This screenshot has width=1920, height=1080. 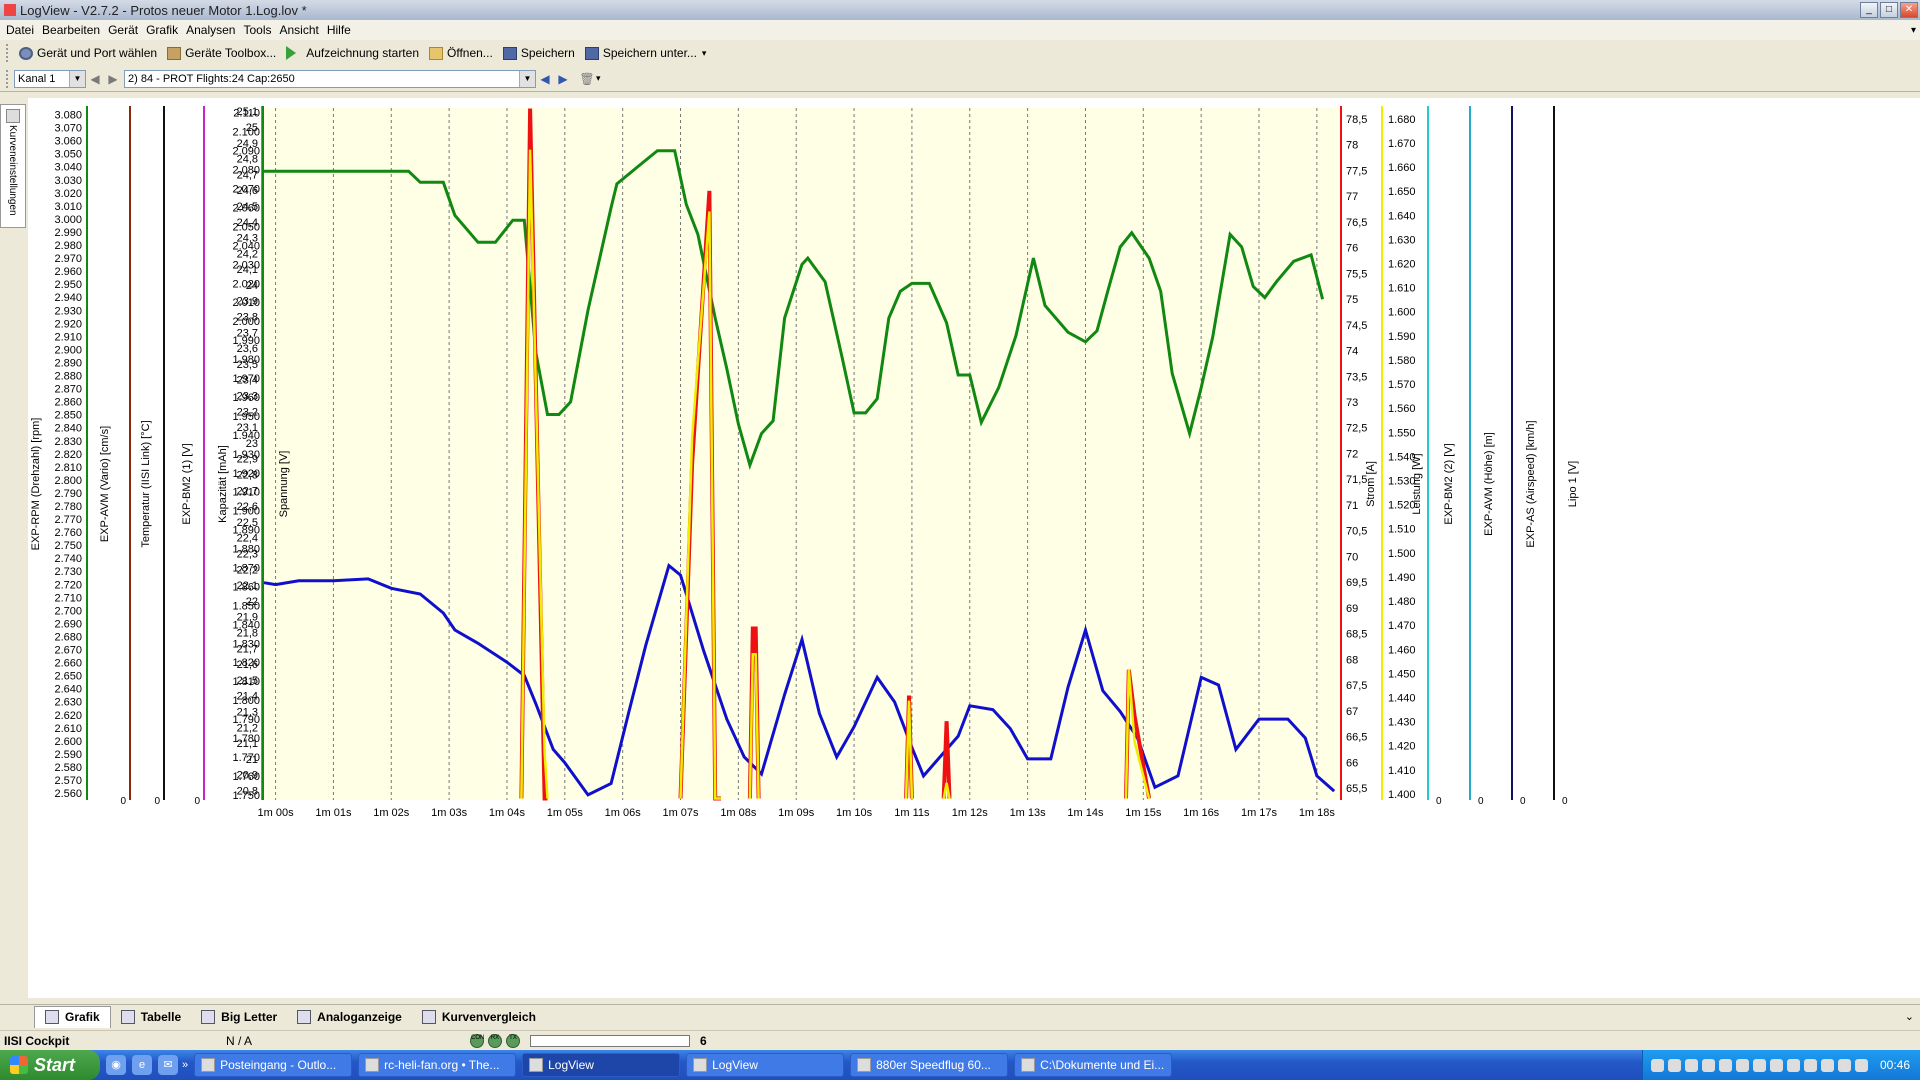 What do you see at coordinates (349, 1017) in the screenshot?
I see `tab-analoganzeige: Analoganzeige` at bounding box center [349, 1017].